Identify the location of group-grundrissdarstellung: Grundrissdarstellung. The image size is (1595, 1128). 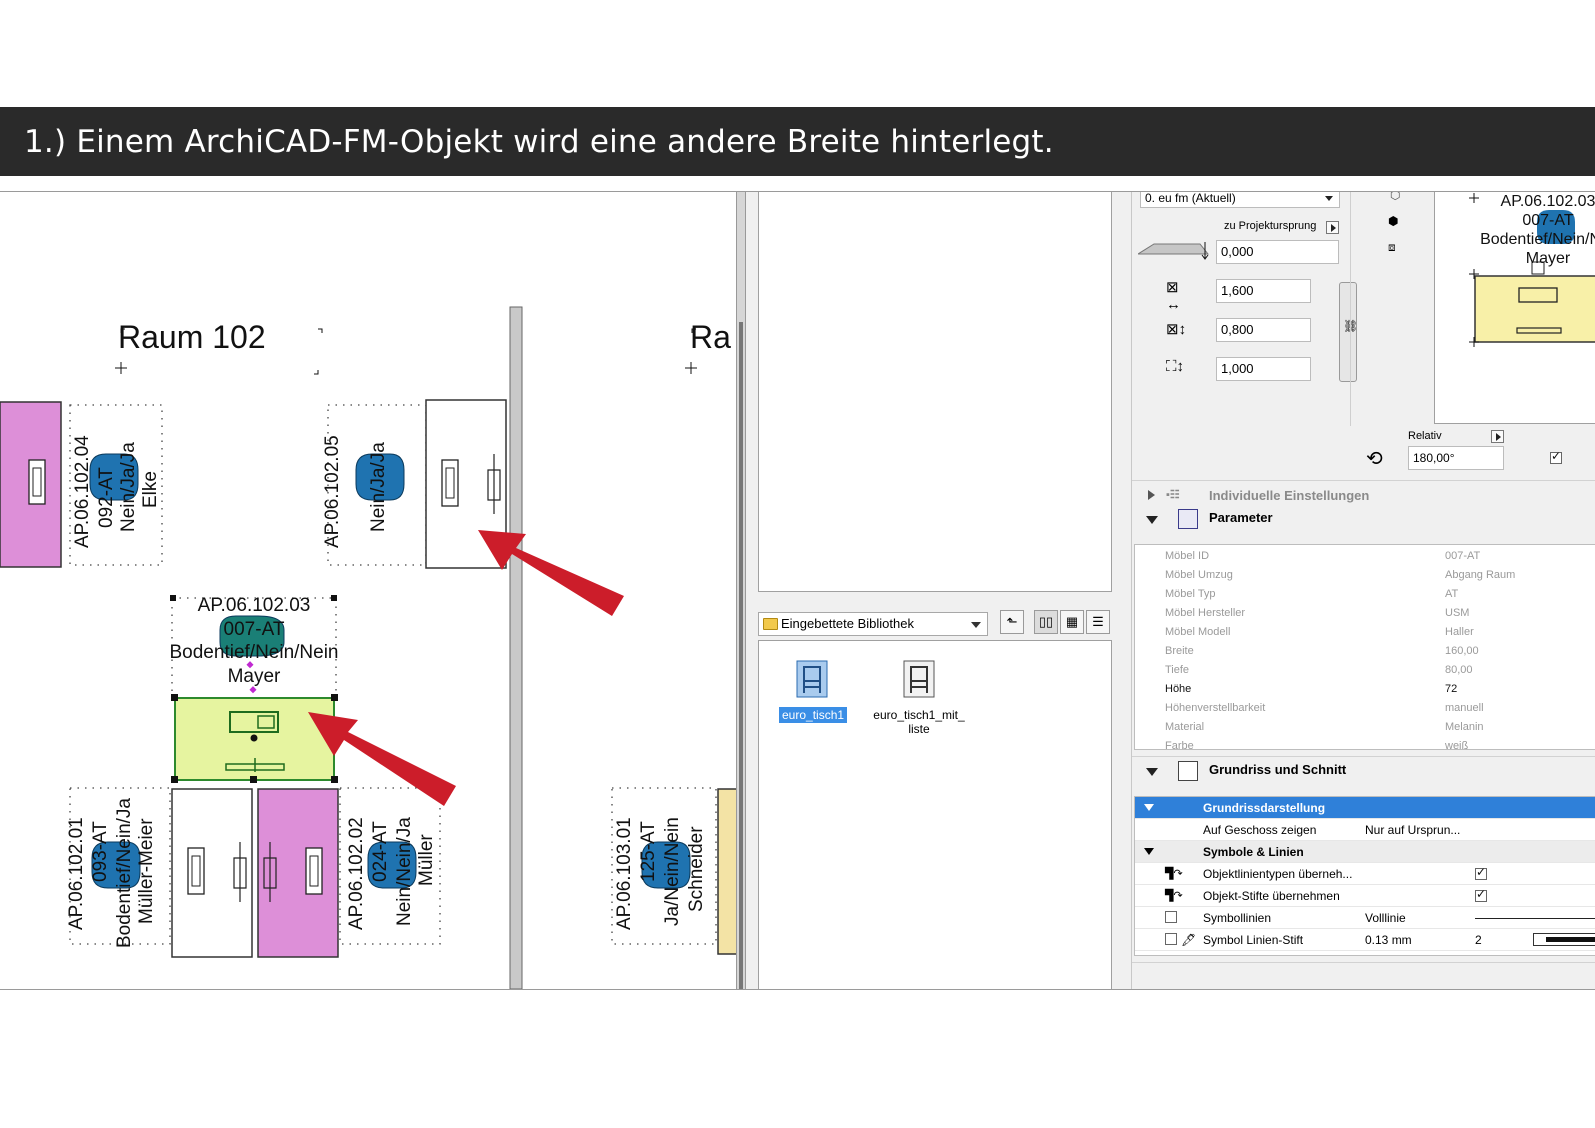
(1365, 808).